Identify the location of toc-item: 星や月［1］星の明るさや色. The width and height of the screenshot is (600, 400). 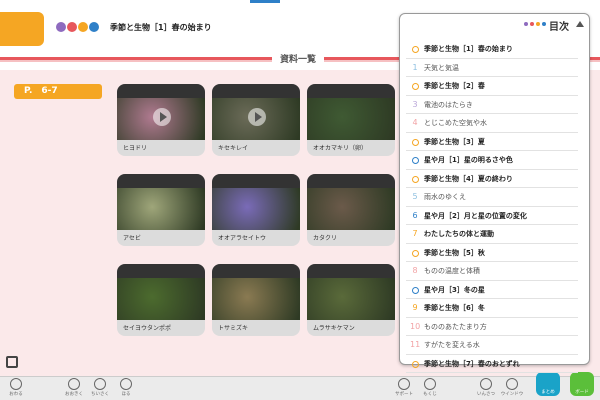
(492, 160).